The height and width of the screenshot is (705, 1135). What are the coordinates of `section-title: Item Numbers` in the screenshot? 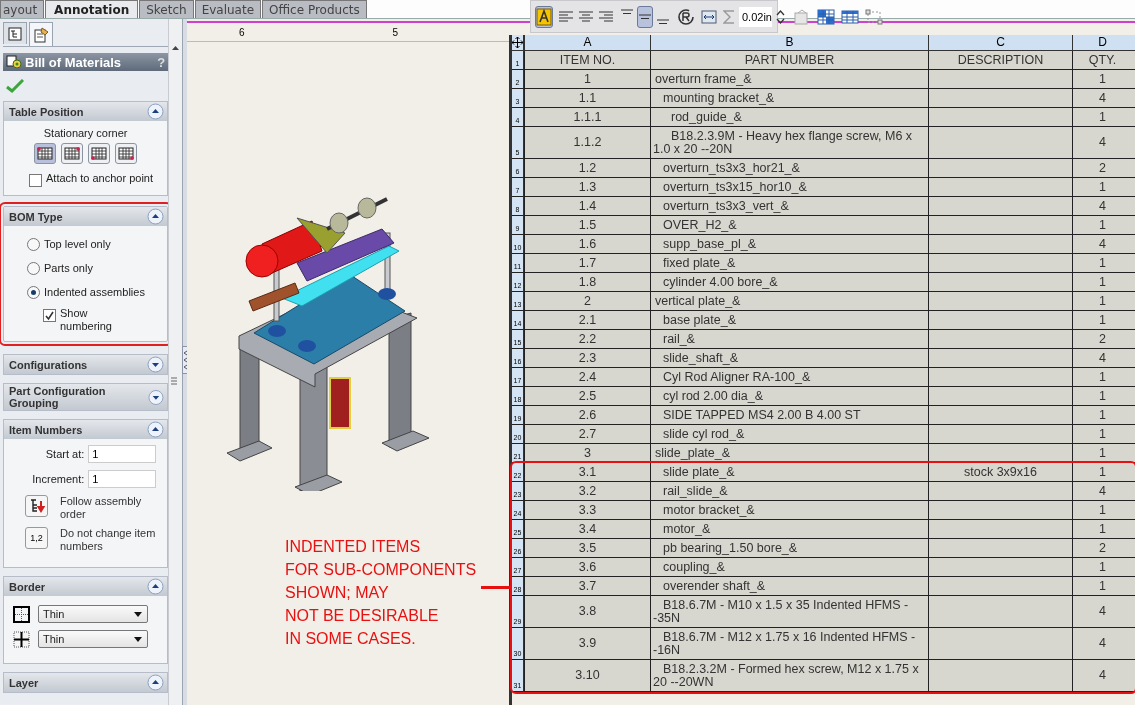 It's located at (46, 429).